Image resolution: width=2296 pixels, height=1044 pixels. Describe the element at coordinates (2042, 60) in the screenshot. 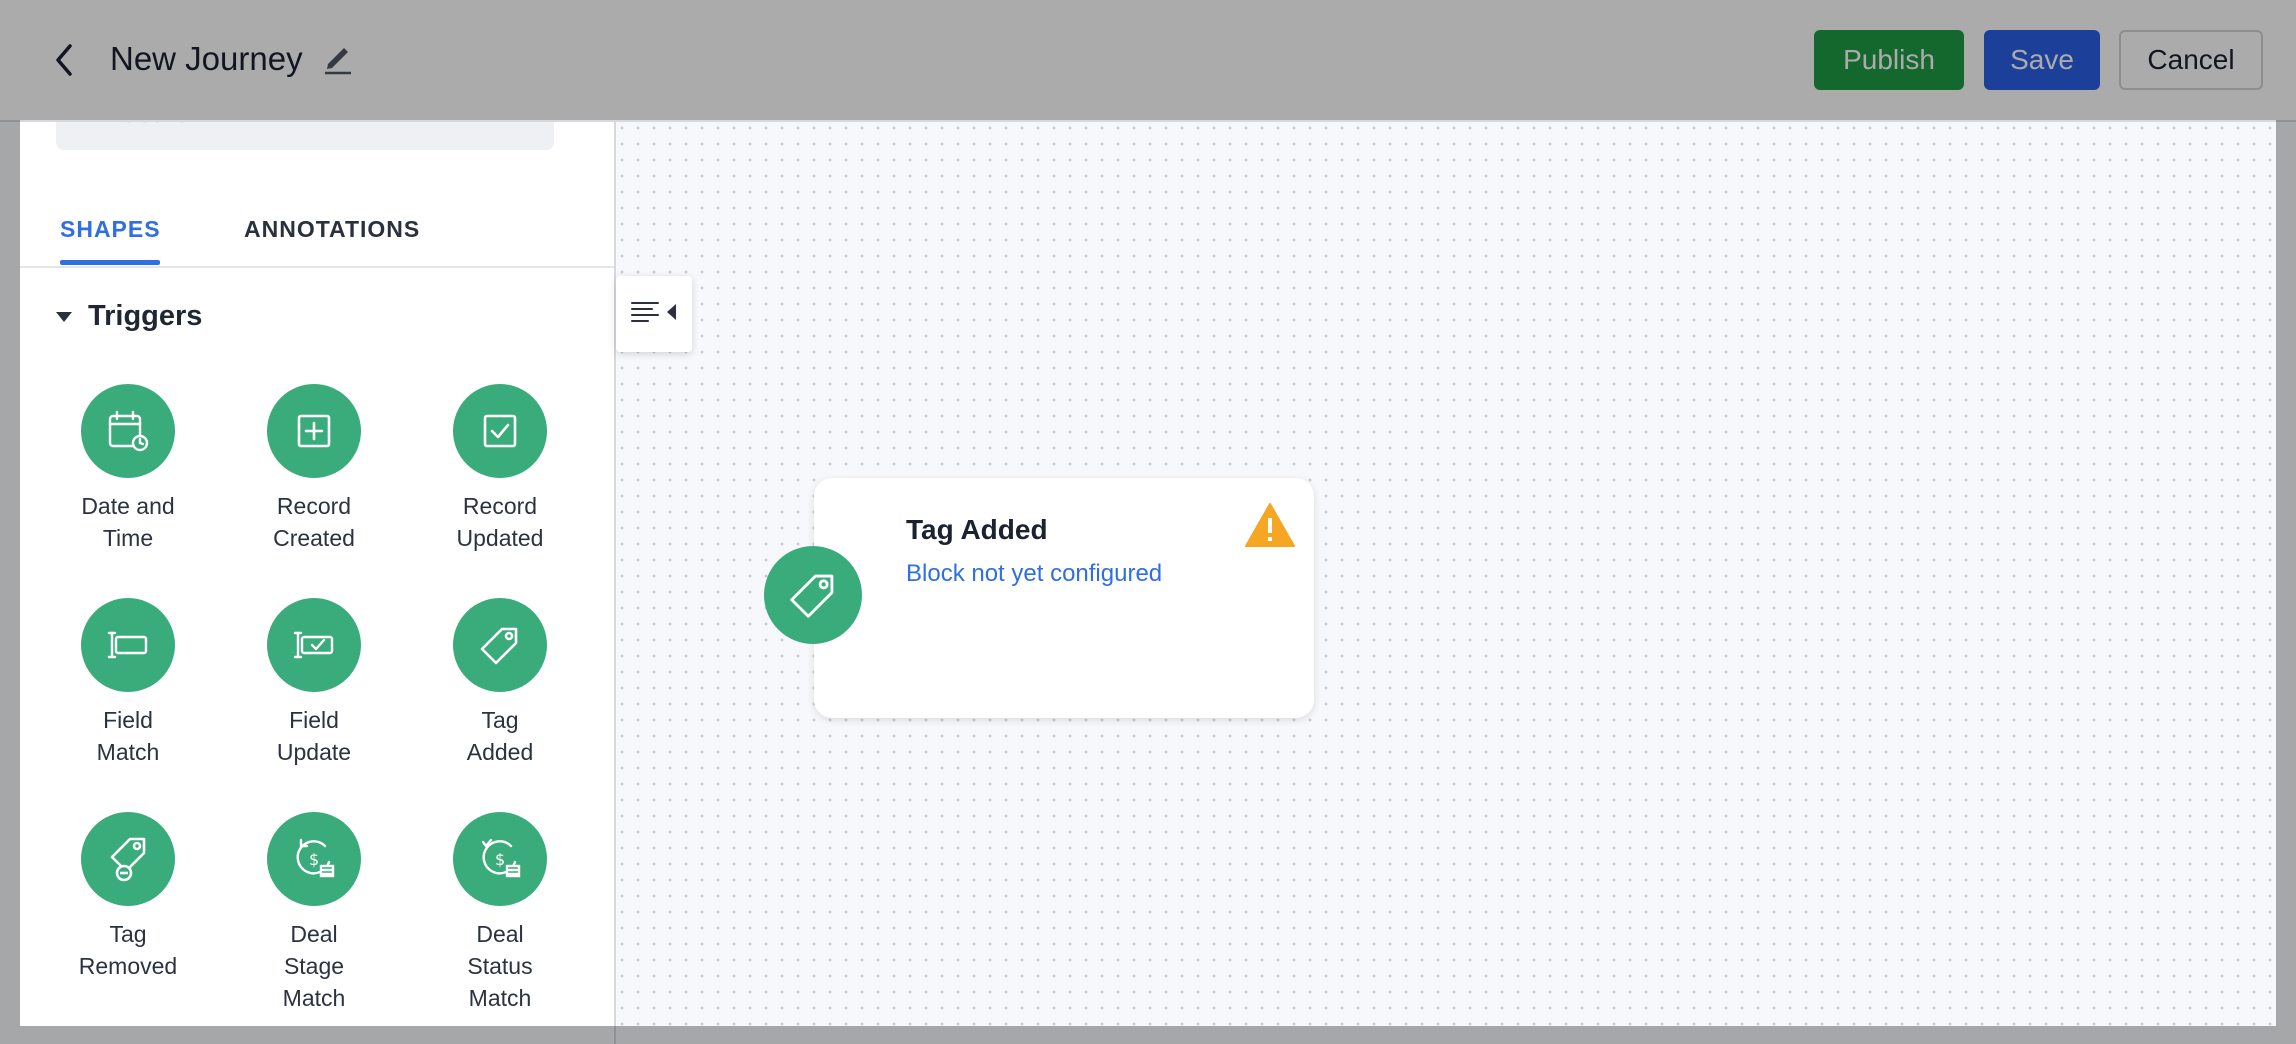

I see `save-button: Save` at that location.